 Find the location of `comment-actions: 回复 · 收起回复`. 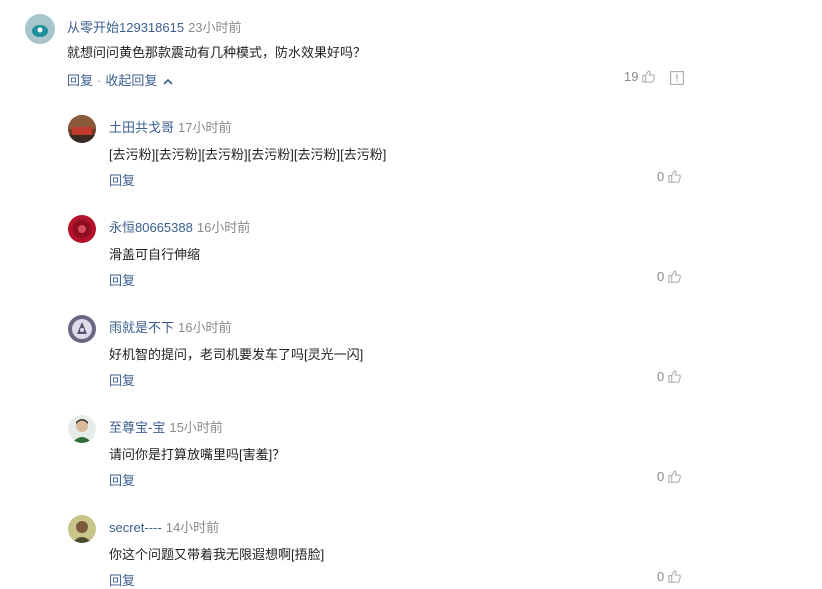

comment-actions: 回复 · 收起回复 is located at coordinates (120, 79).